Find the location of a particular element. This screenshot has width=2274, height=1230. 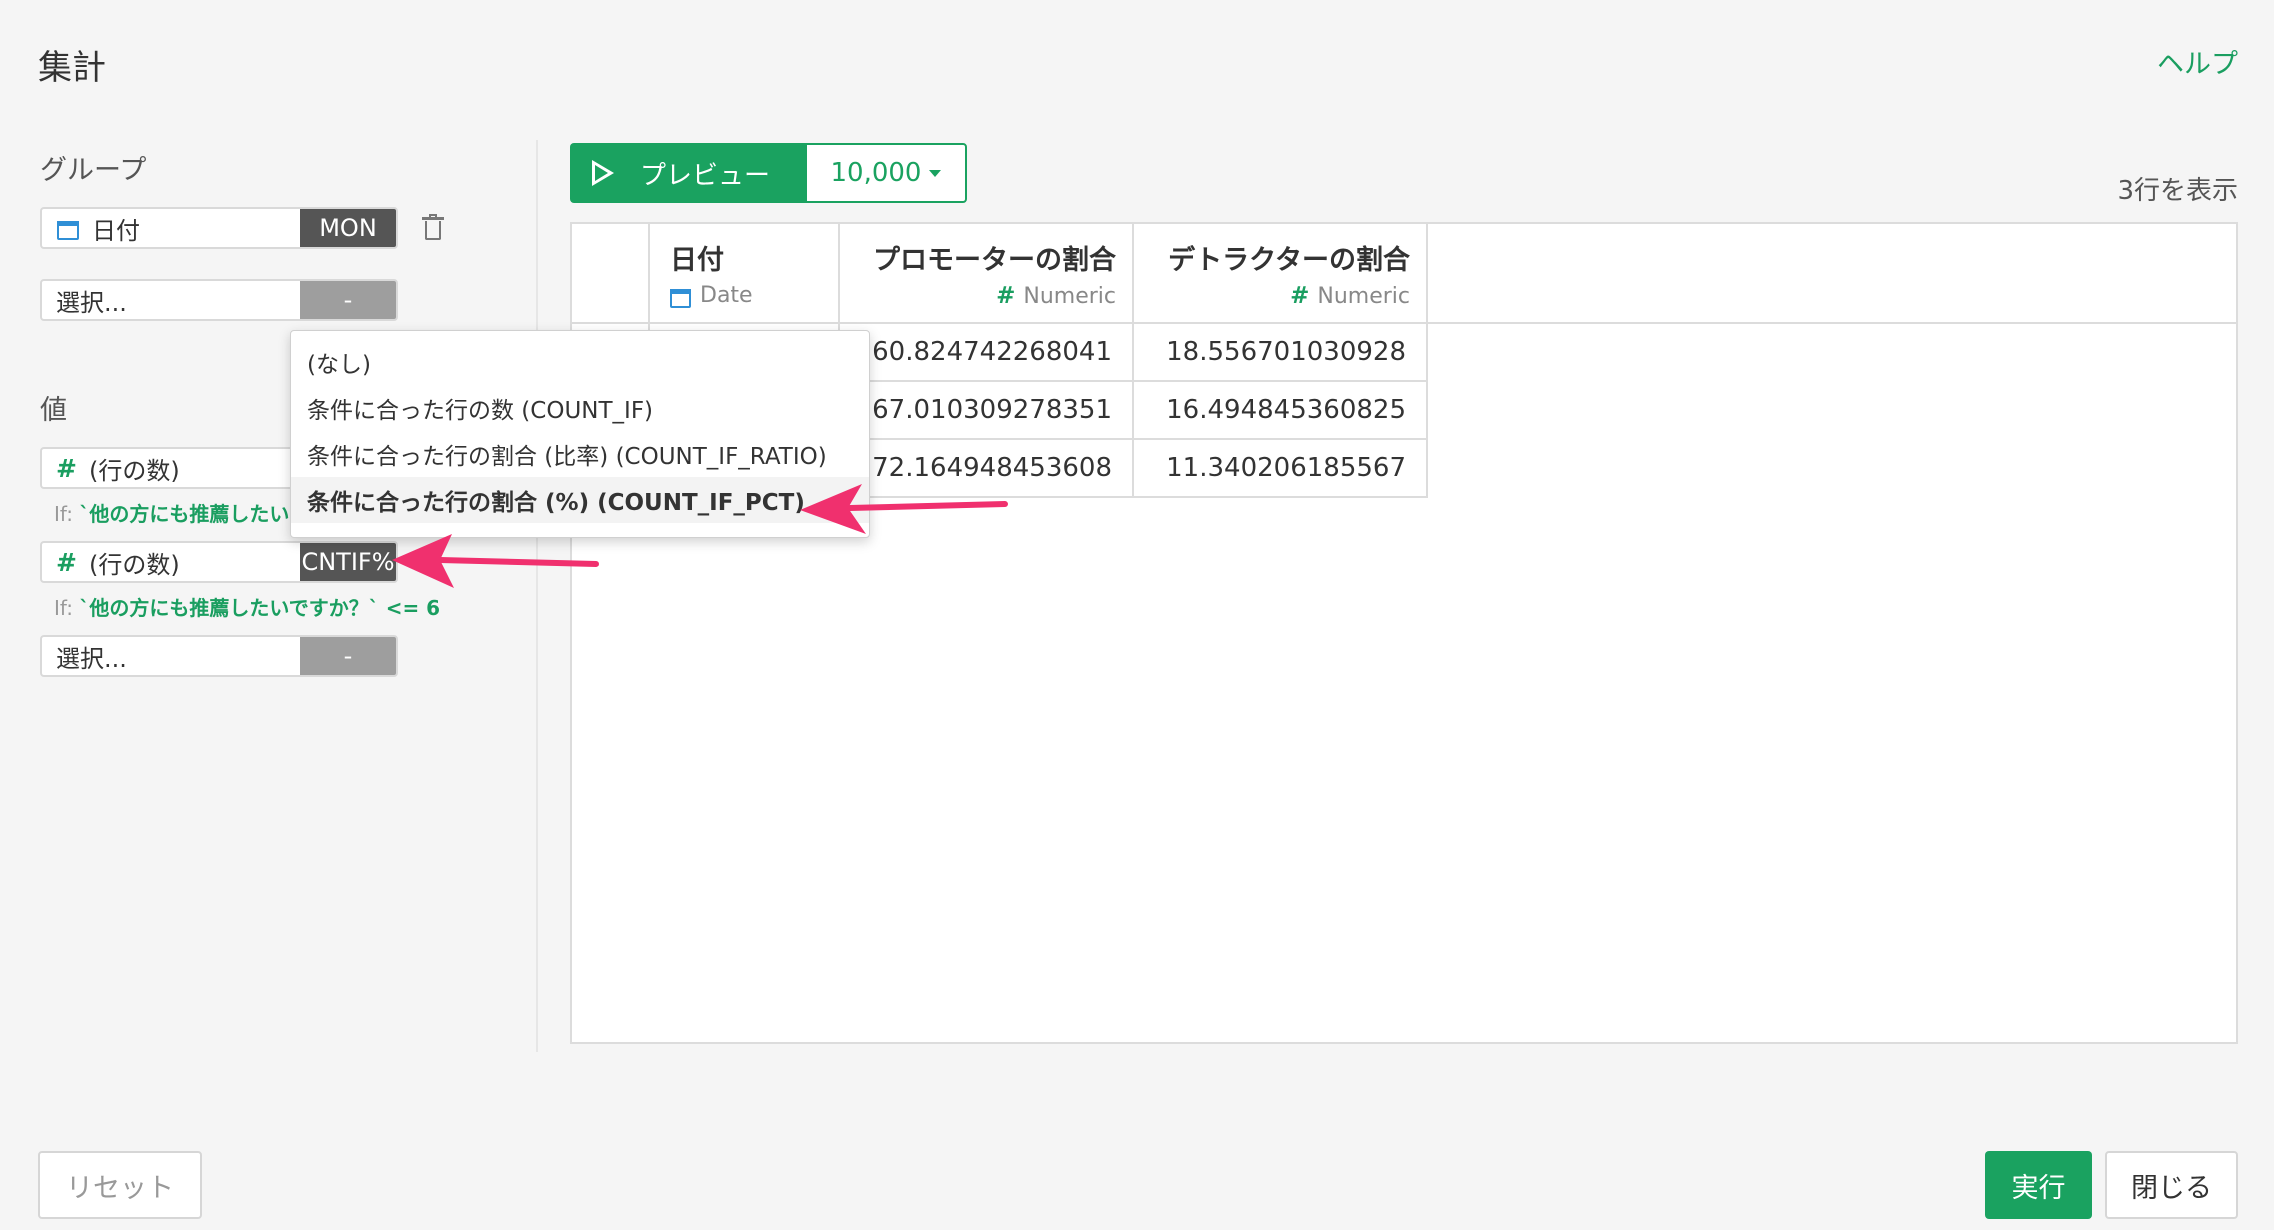

table-cell: 60.824742268041 is located at coordinates (987, 353).